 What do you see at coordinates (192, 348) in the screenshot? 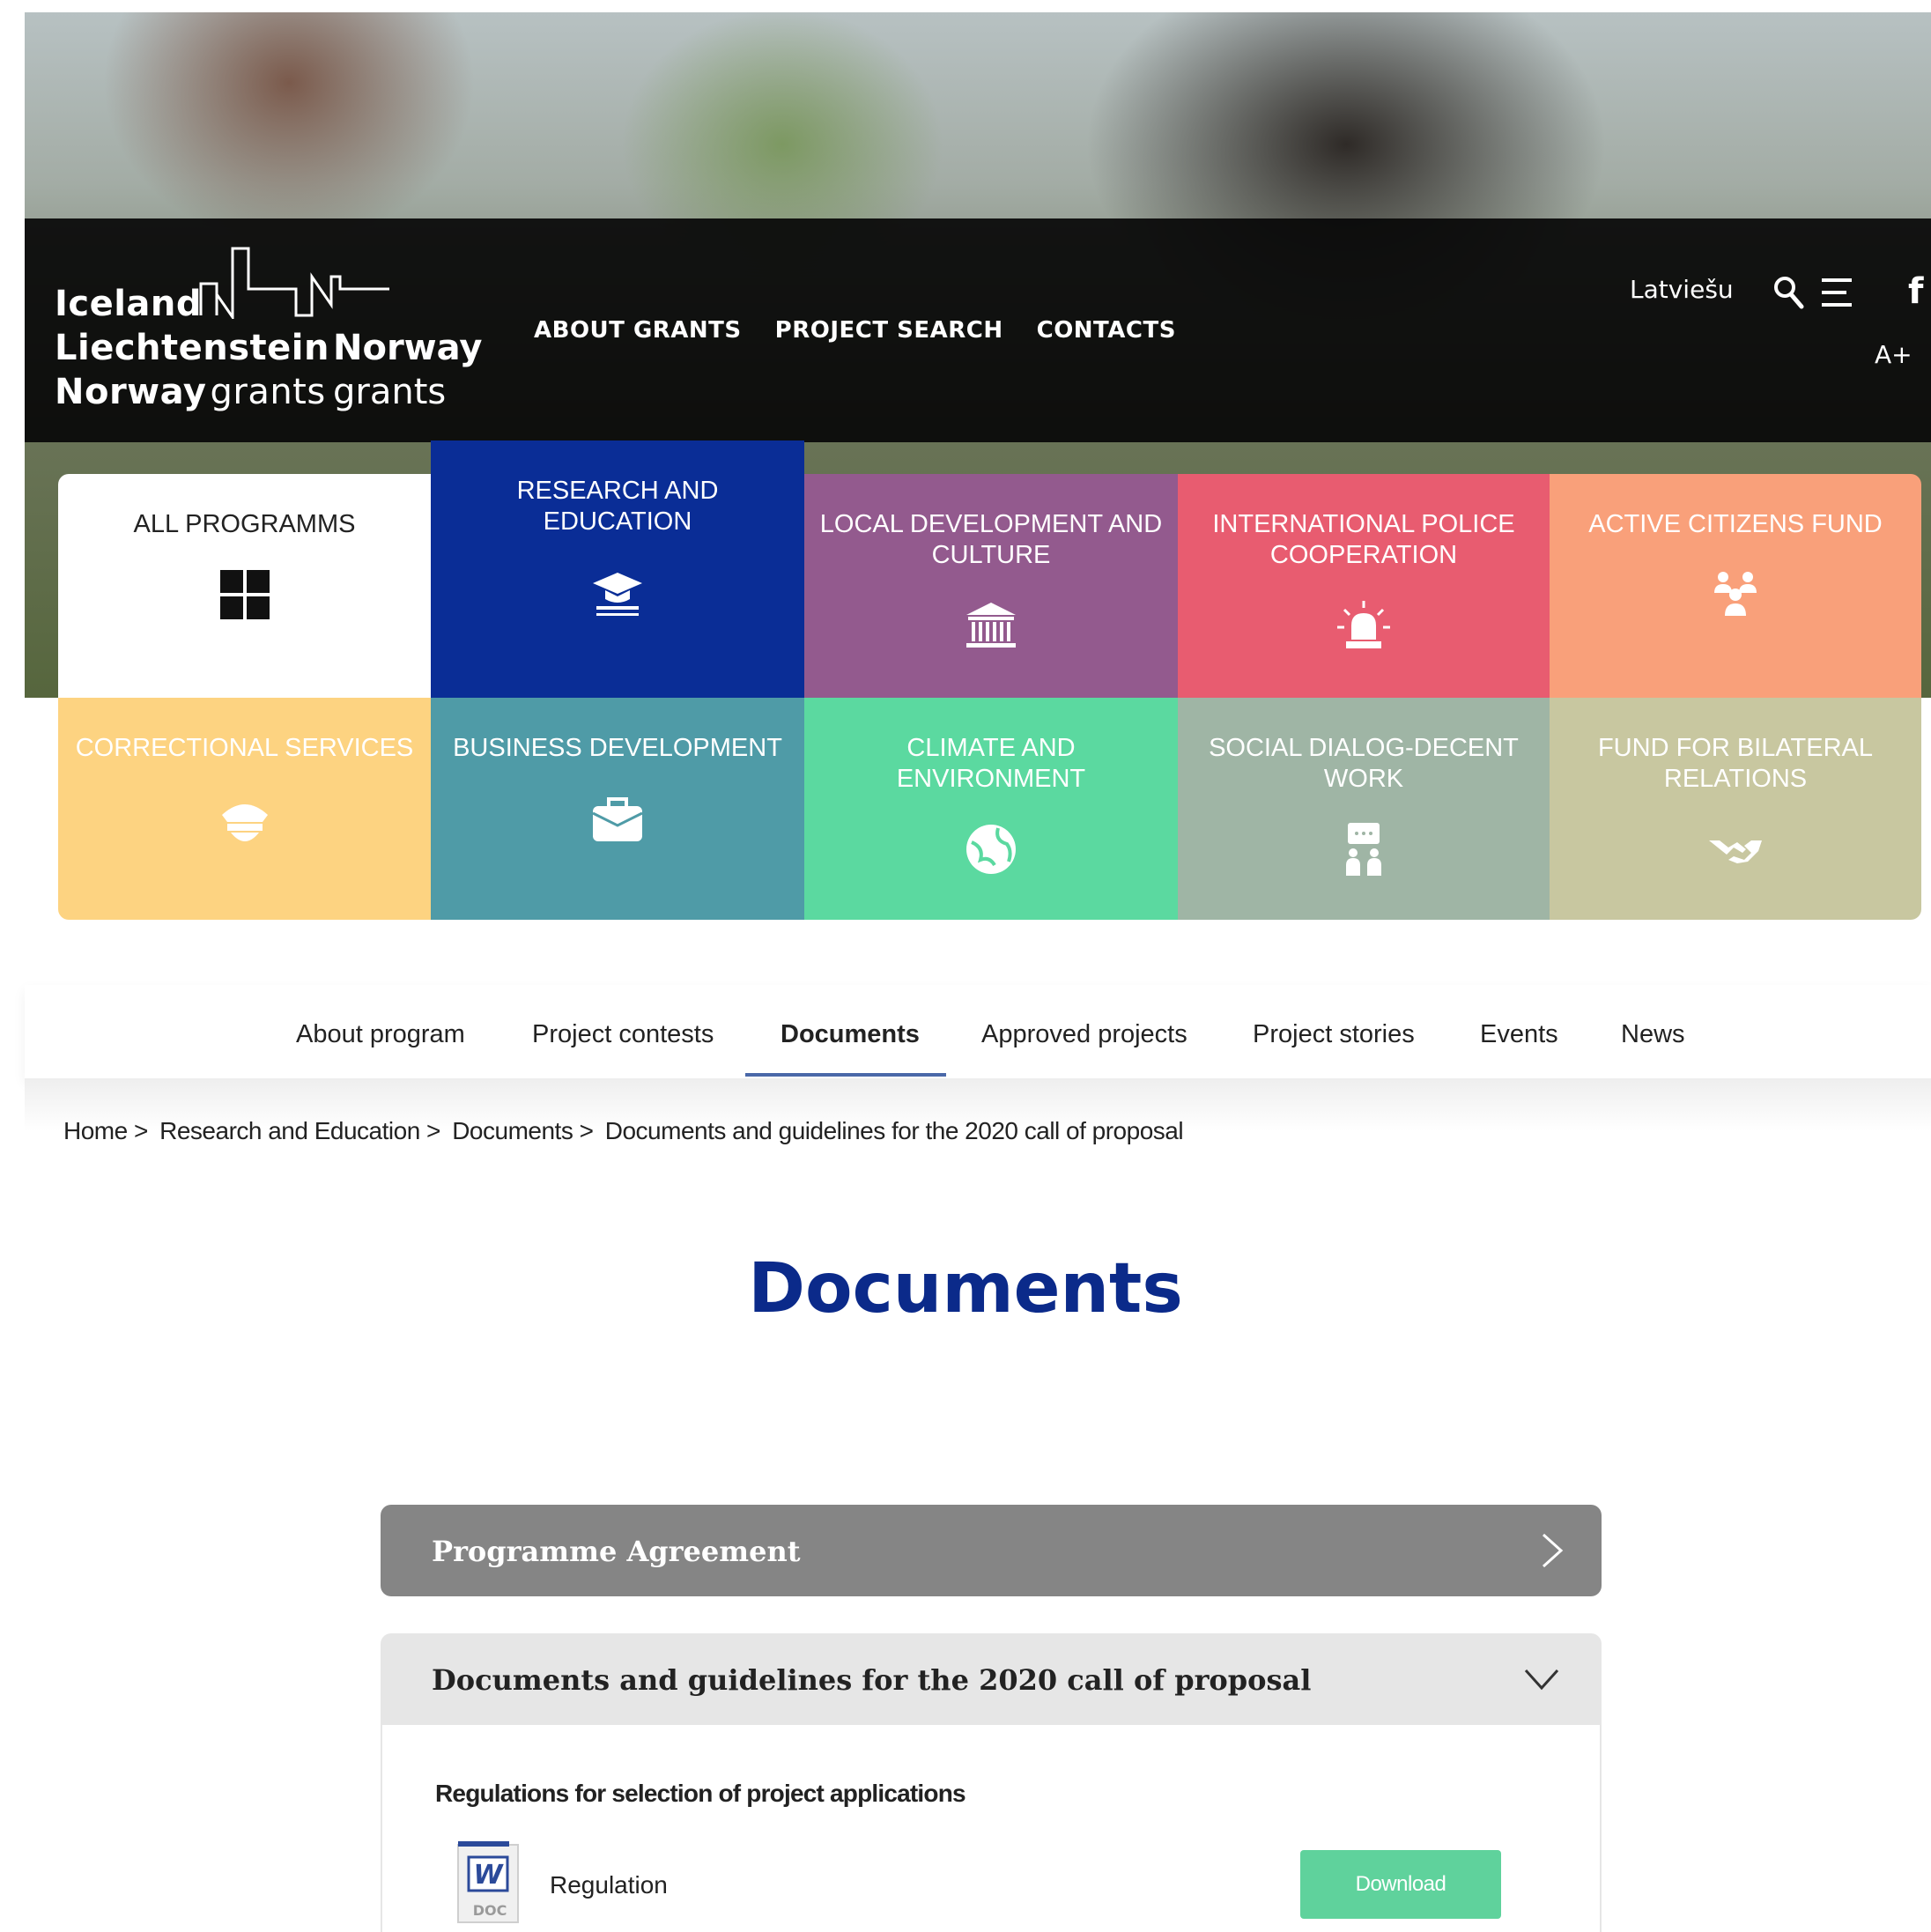
I see `logo-liechtenstein: Liechtenstein` at bounding box center [192, 348].